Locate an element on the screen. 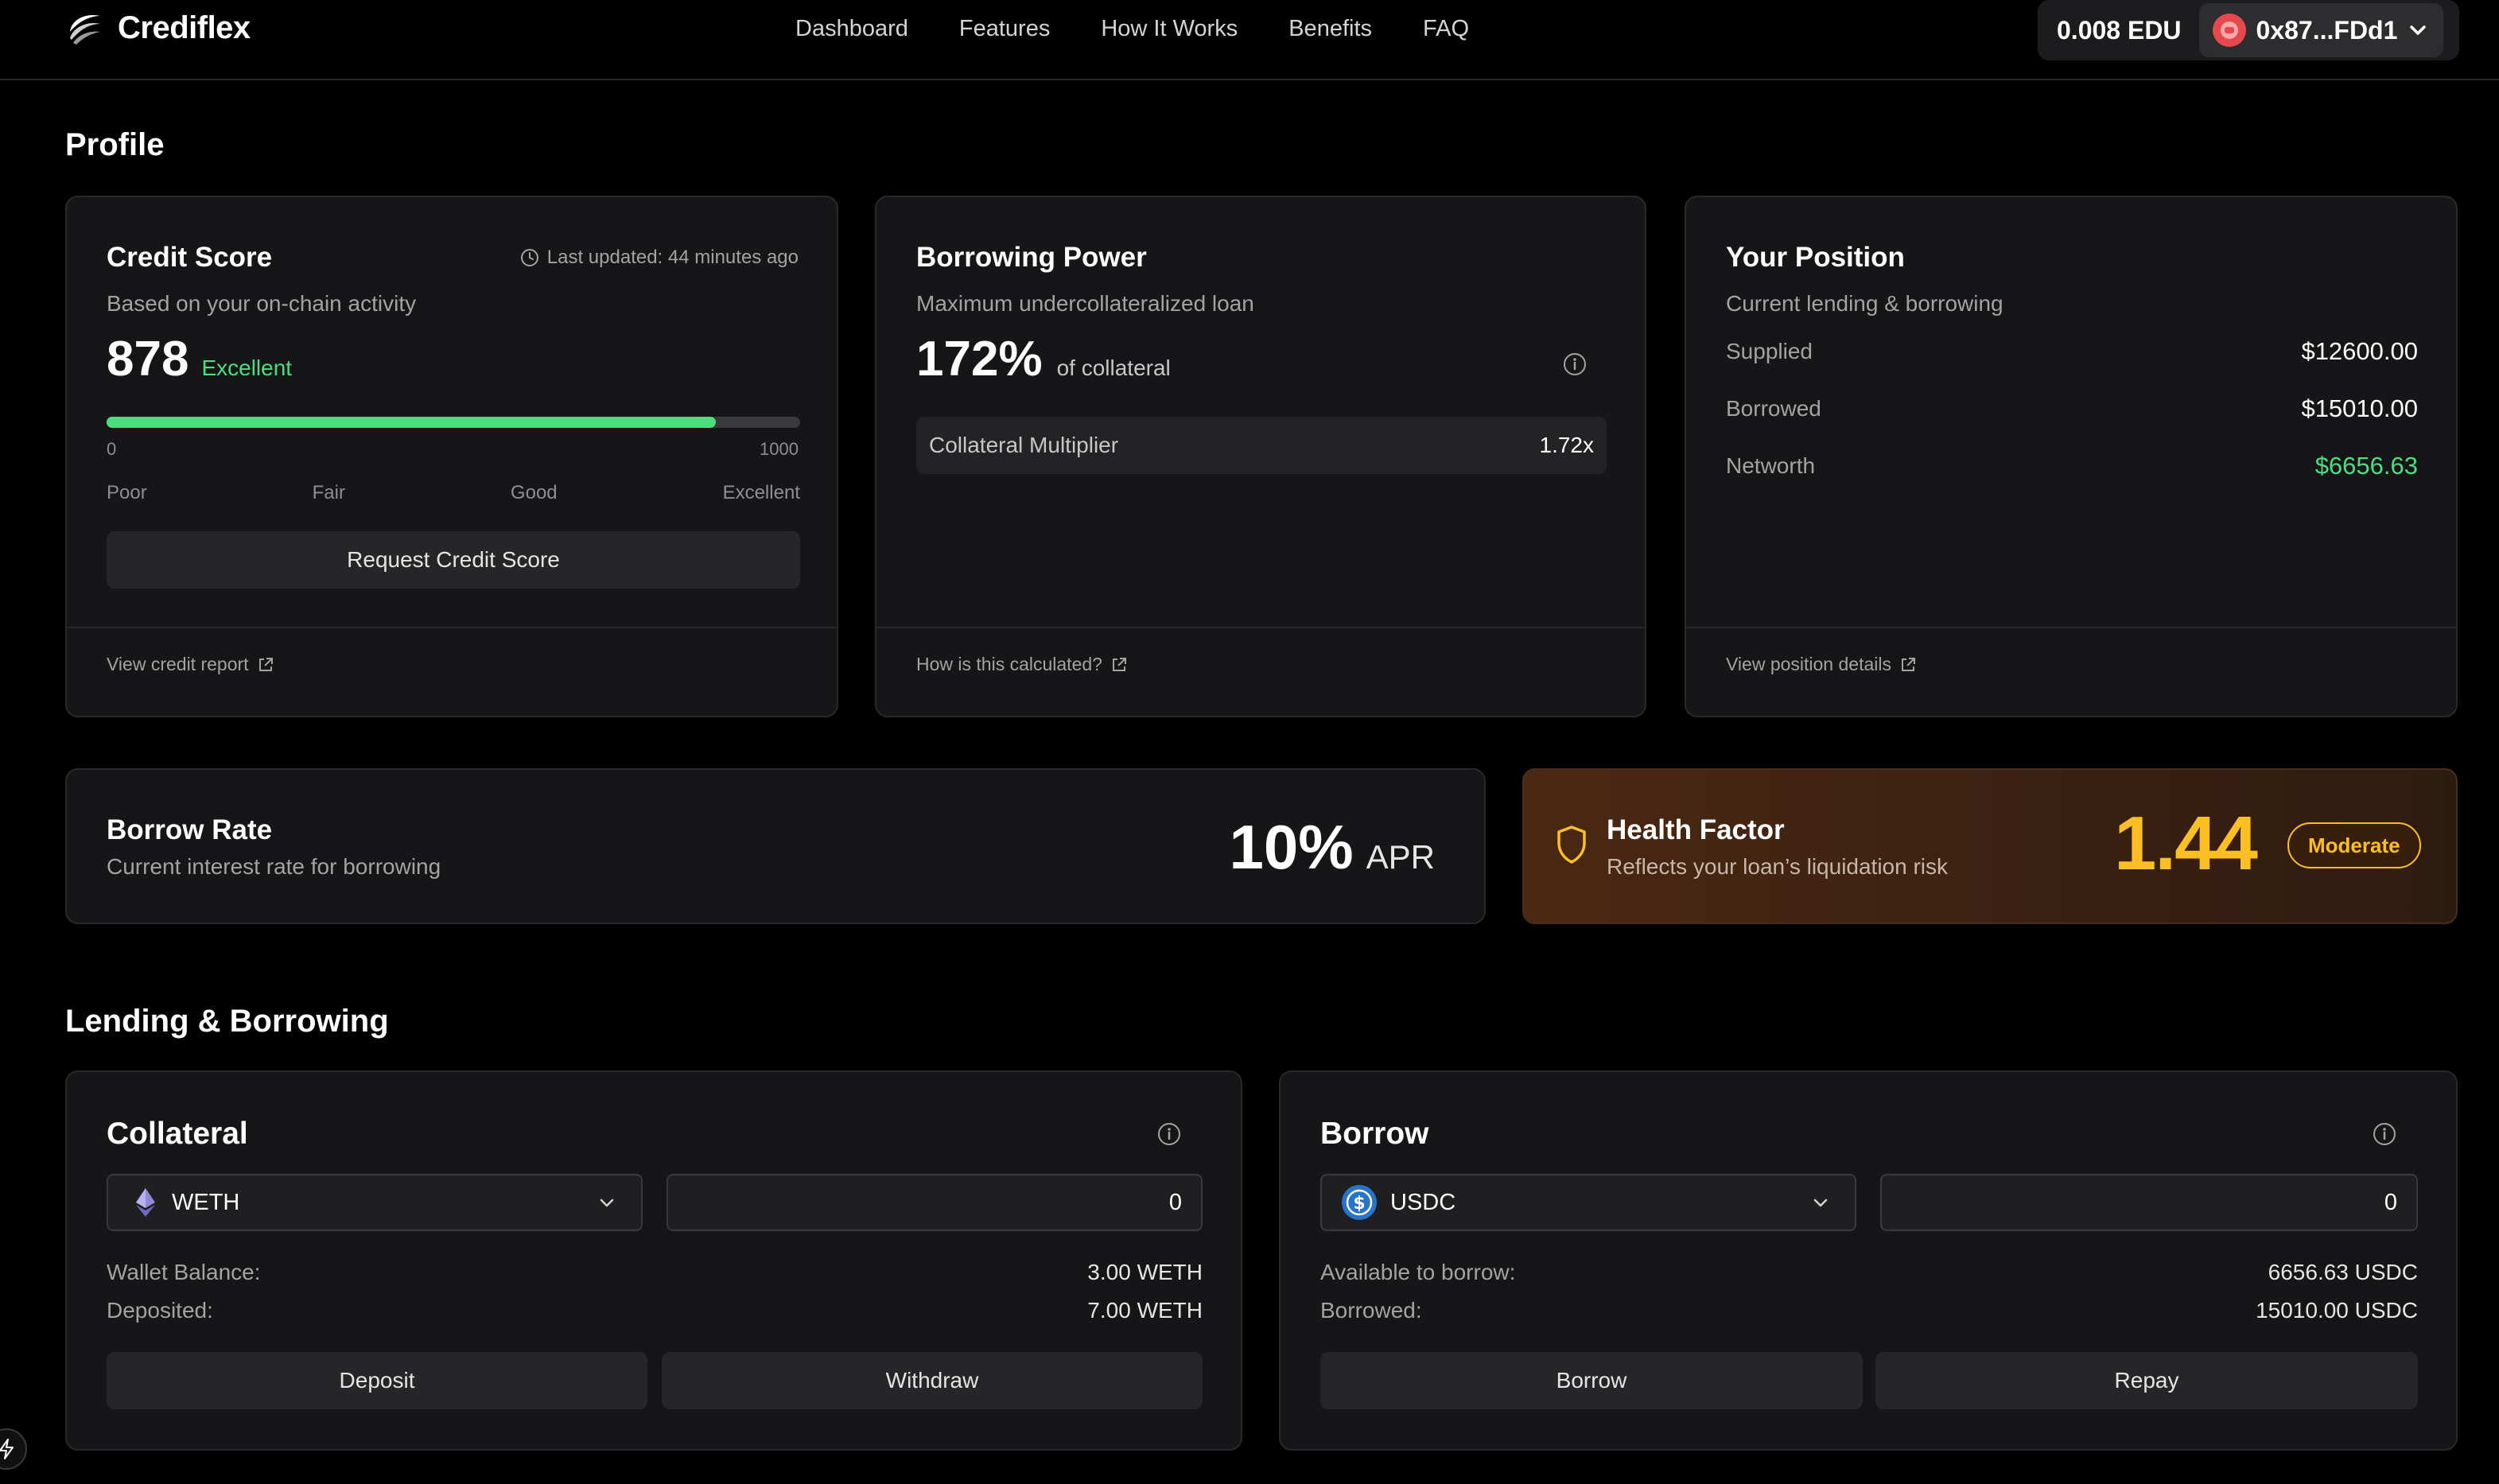 This screenshot has width=2499, height=1484. wallet-avatar-icon is located at coordinates (2229, 30).